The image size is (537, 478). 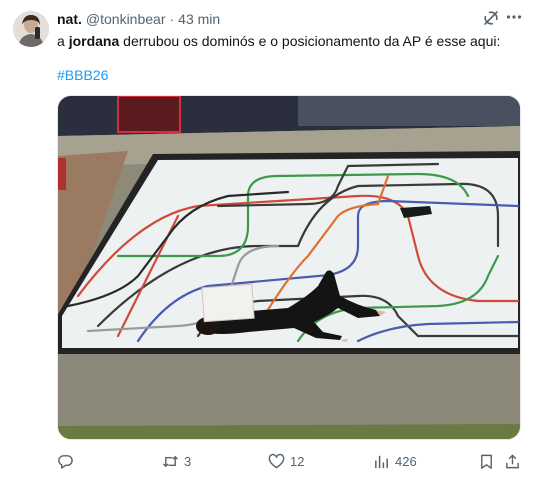 What do you see at coordinates (514, 17) in the screenshot?
I see `more-icon` at bounding box center [514, 17].